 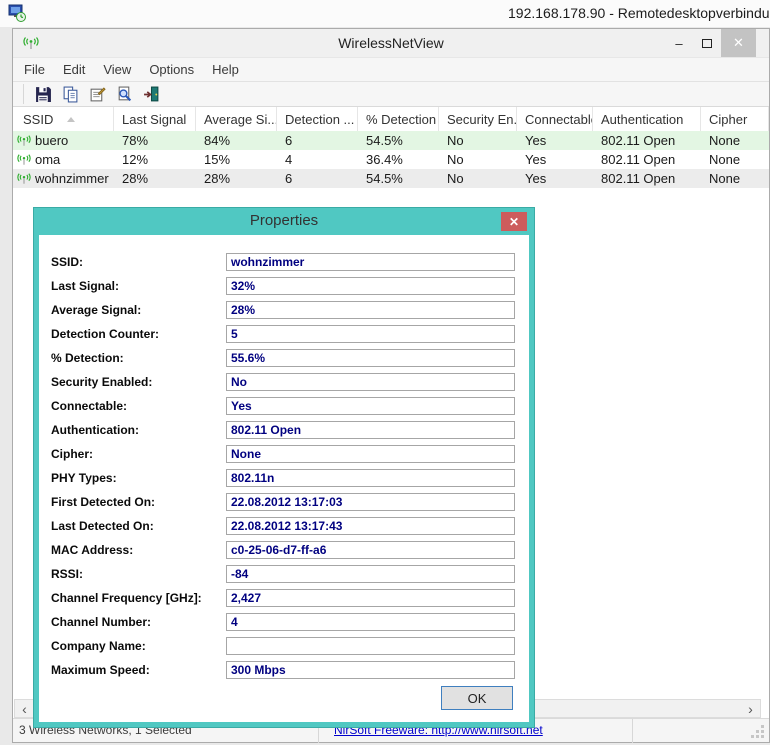 I want to click on field-value-input: Yes, so click(x=370, y=406).